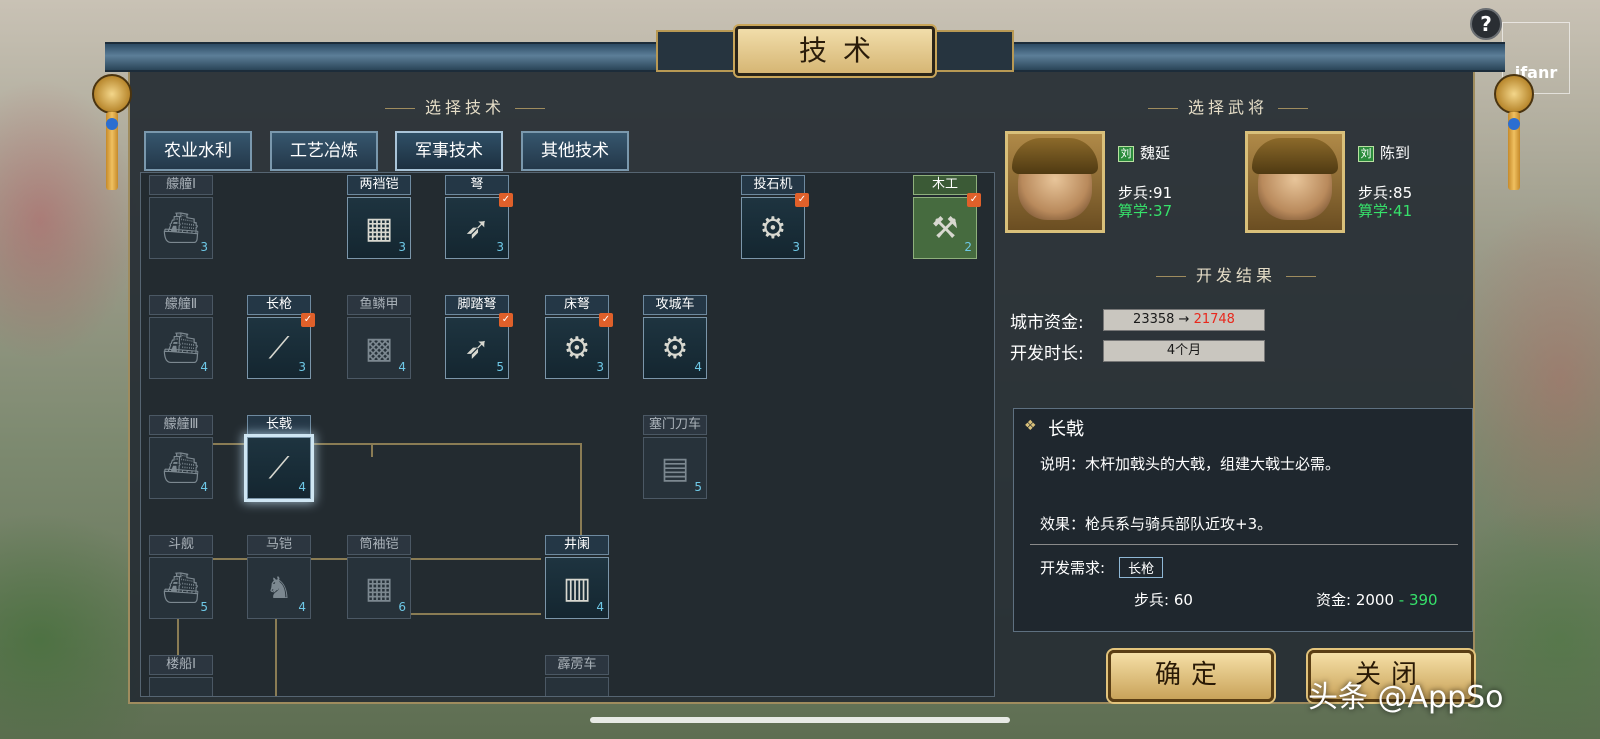 Image resolution: width=1600 pixels, height=739 pixels. Describe the element at coordinates (675, 348) in the screenshot. I see `siege-cart-icon: ⚙ 4` at that location.